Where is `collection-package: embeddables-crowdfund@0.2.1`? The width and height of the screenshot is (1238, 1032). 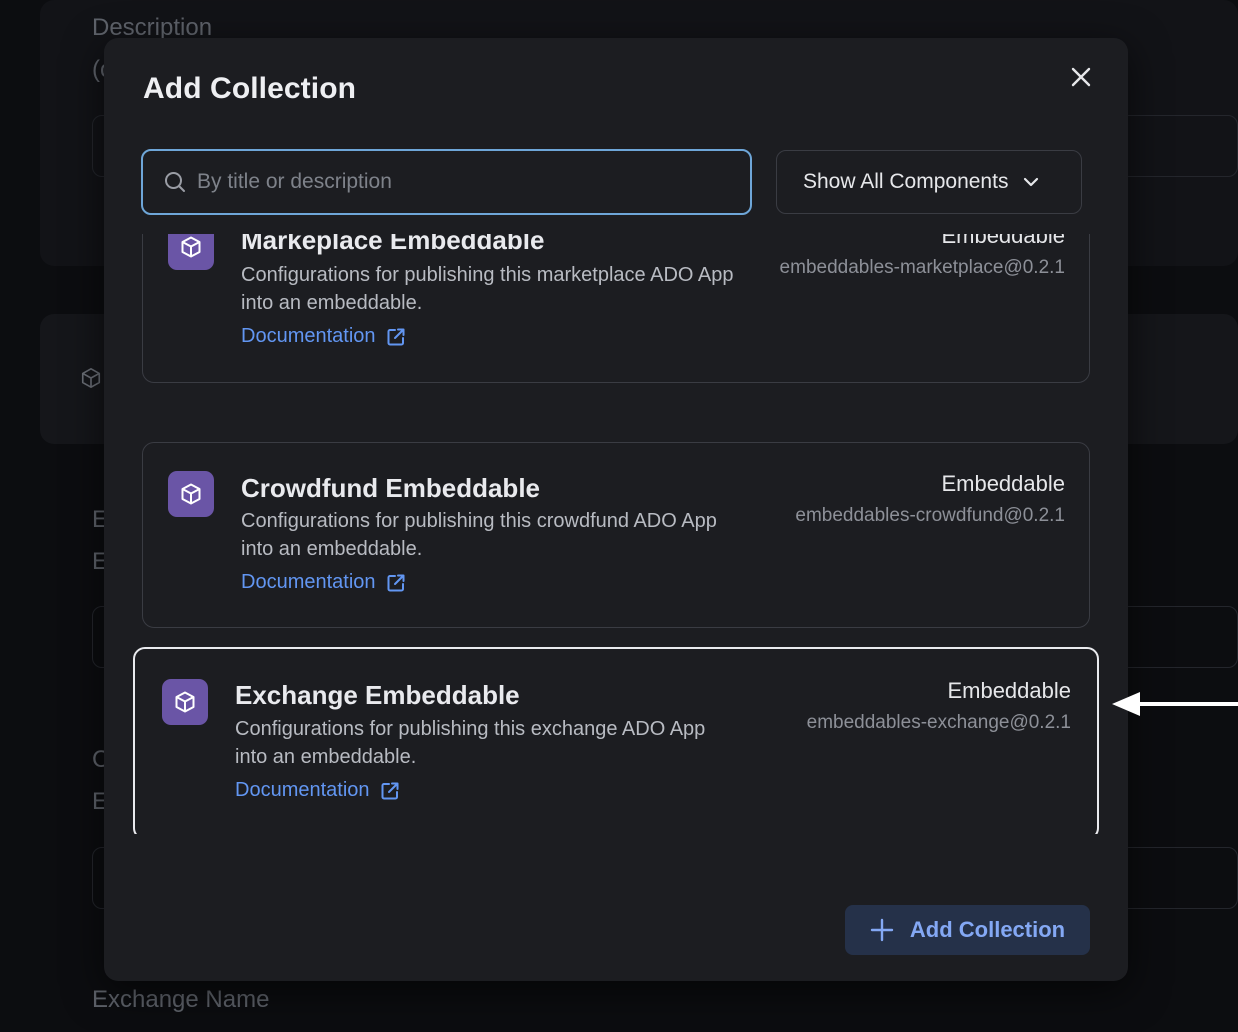
collection-package: embeddables-crowdfund@0.2.1 is located at coordinates (930, 515).